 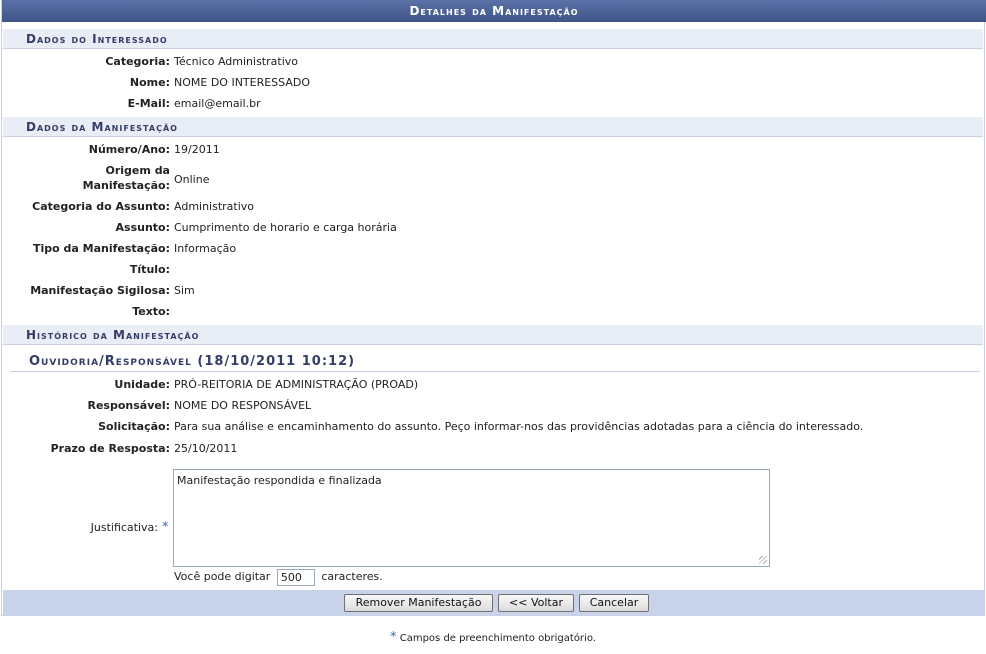 I want to click on justificativa-textarea: Manifestação respondida e finalizada, so click(x=471, y=518).